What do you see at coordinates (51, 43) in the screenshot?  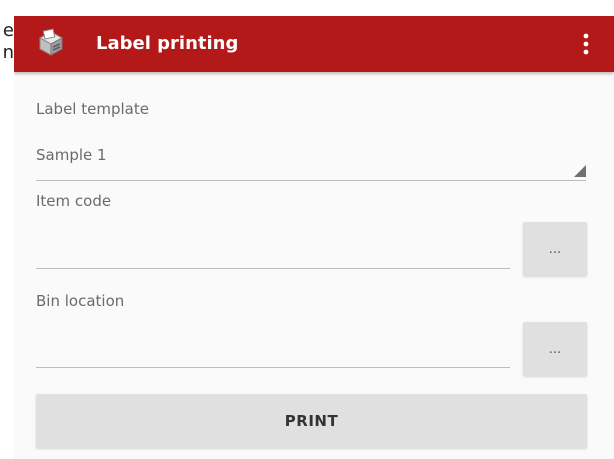 I see `printer-icon` at bounding box center [51, 43].